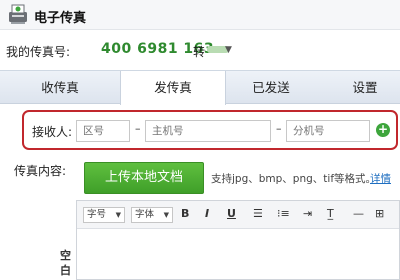 Image resolution: width=400 pixels, height=280 pixels. What do you see at coordinates (294, 179) in the screenshot?
I see `supported-formats-text: 支持jpg、bmp、png、tif等格式。` at bounding box center [294, 179].